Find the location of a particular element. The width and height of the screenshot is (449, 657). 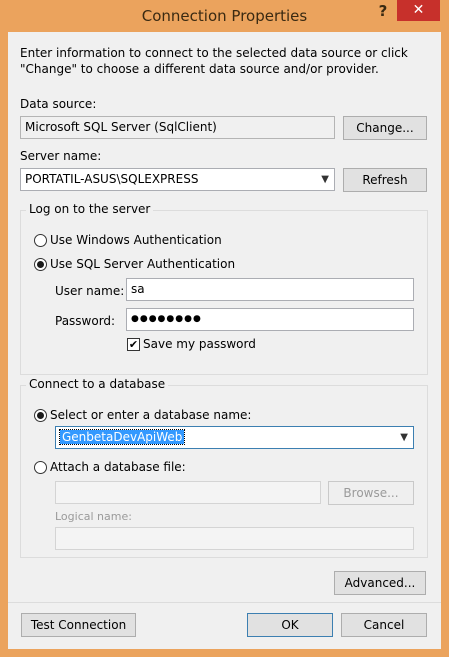

logical-name-input is located at coordinates (234, 538).